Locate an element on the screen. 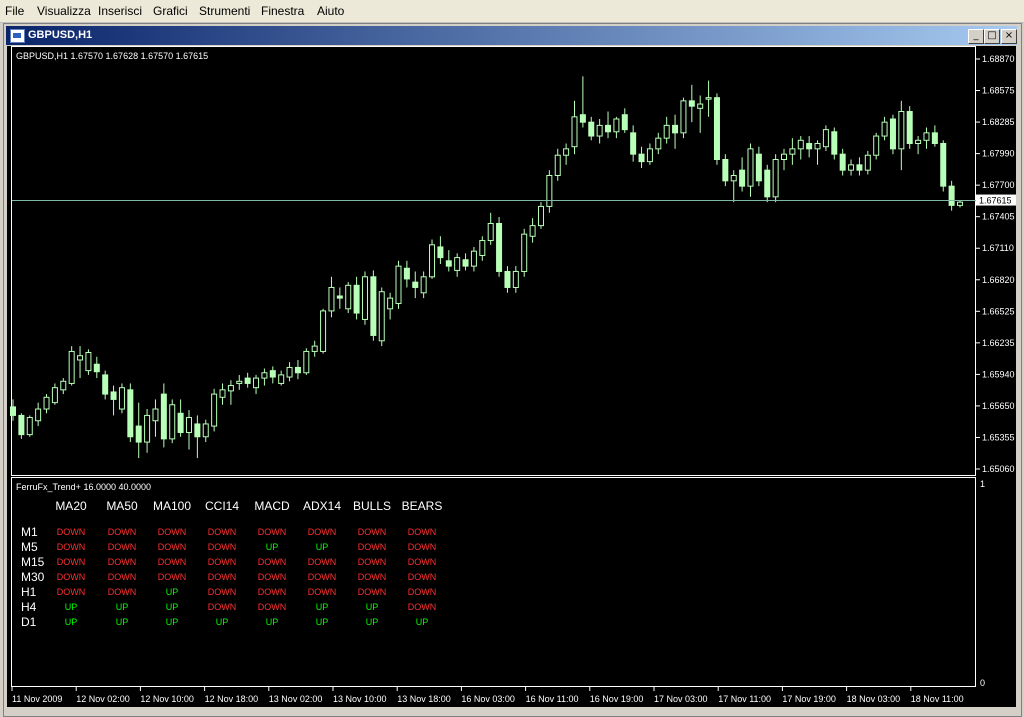 This screenshot has height=717, width=1024. table-header: ADX14 is located at coordinates (322, 506).